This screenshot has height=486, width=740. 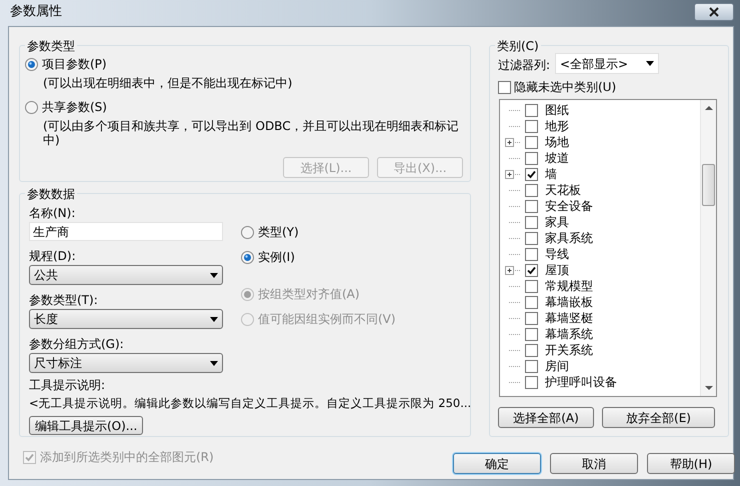 I want to click on group-title: 参数类型, so click(x=51, y=46).